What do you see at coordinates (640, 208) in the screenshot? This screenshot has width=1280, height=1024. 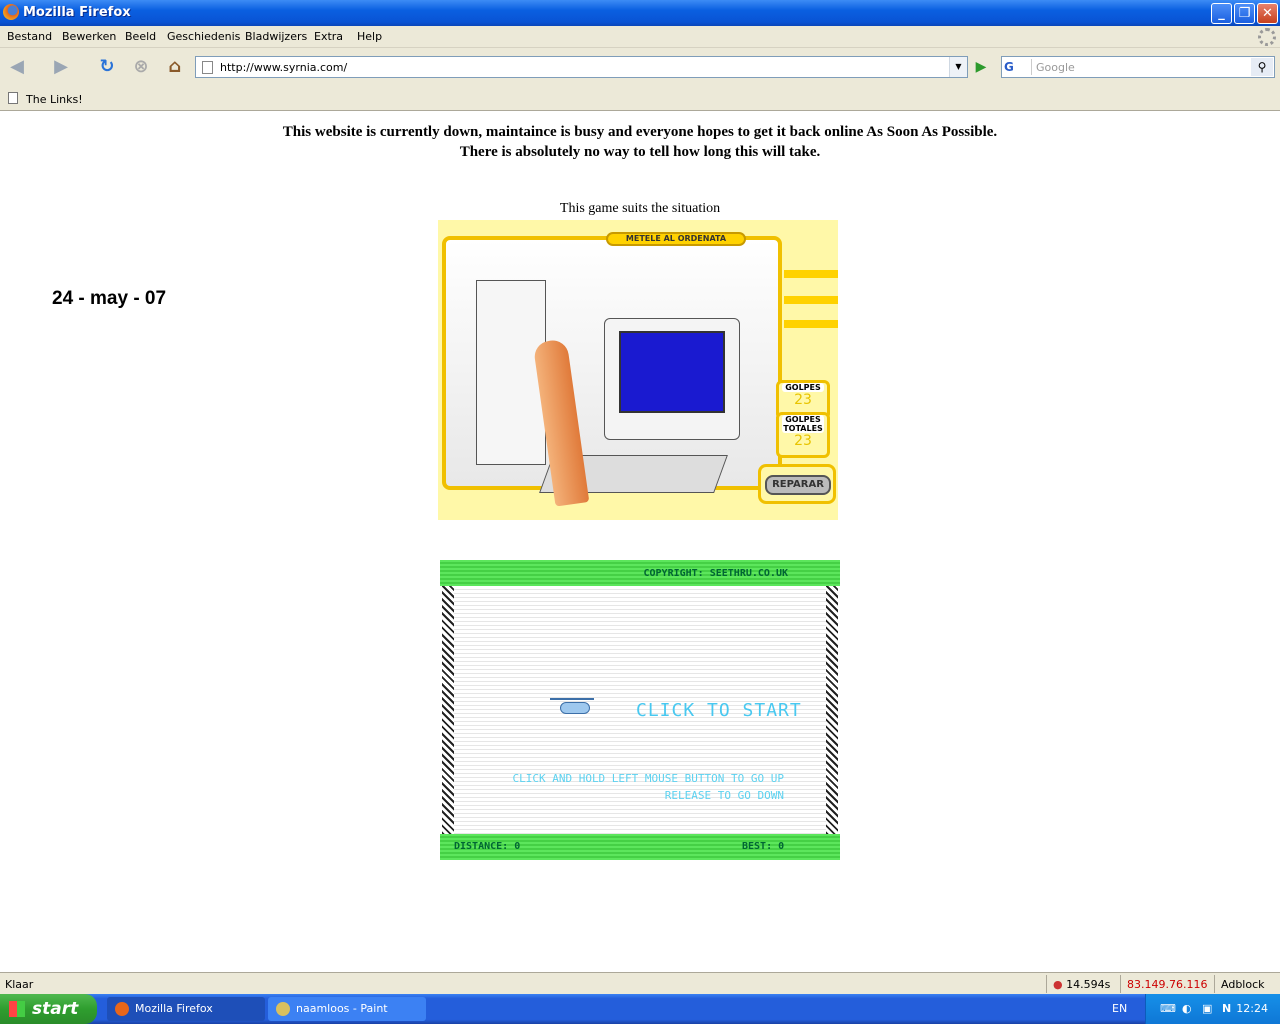 I see `game-caption: This game suits the situation` at bounding box center [640, 208].